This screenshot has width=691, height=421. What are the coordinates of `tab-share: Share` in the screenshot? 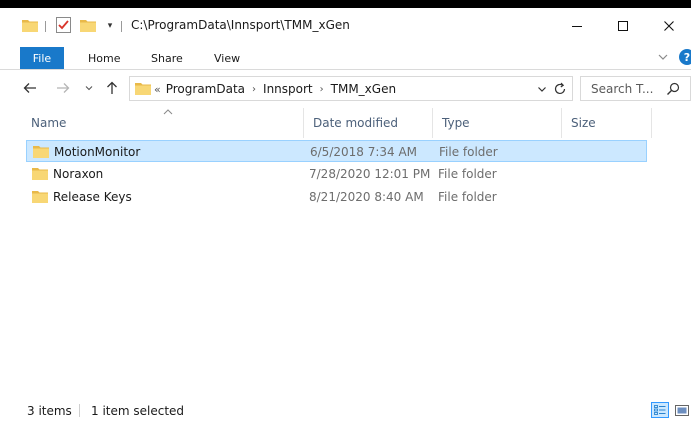 It's located at (167, 58).